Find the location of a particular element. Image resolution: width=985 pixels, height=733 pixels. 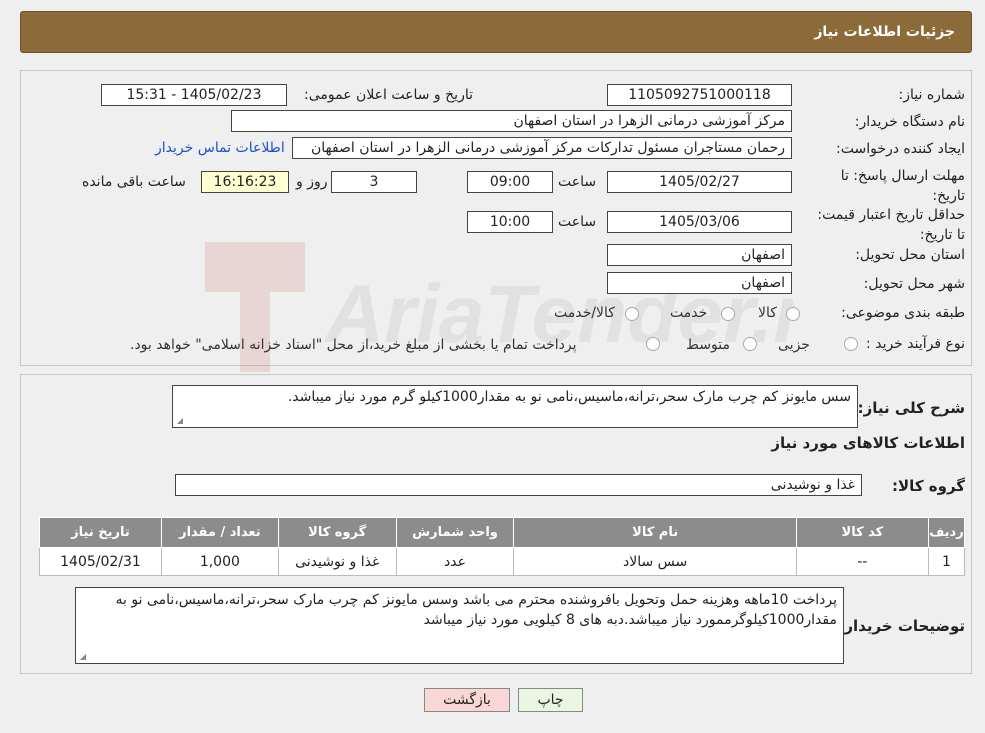

description-label: شرح کلی نیاز: is located at coordinates (911, 408).